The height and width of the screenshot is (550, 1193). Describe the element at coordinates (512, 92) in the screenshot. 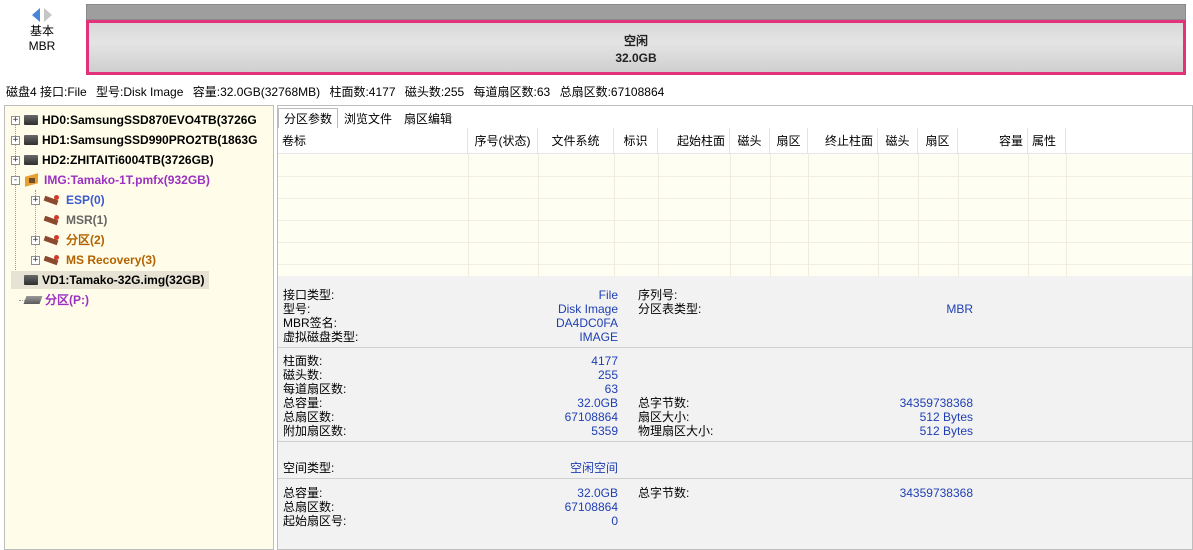

I see `disk-spt-info: 每道扇区数:63` at that location.